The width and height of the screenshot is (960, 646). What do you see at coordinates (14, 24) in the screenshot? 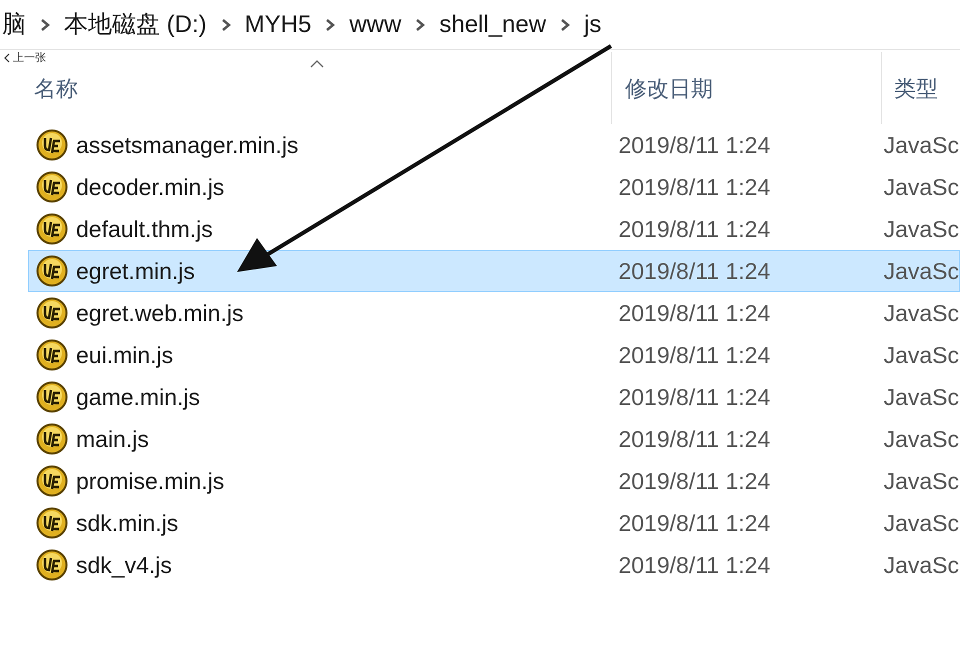
I see `breadcrumb-item: 脑` at bounding box center [14, 24].